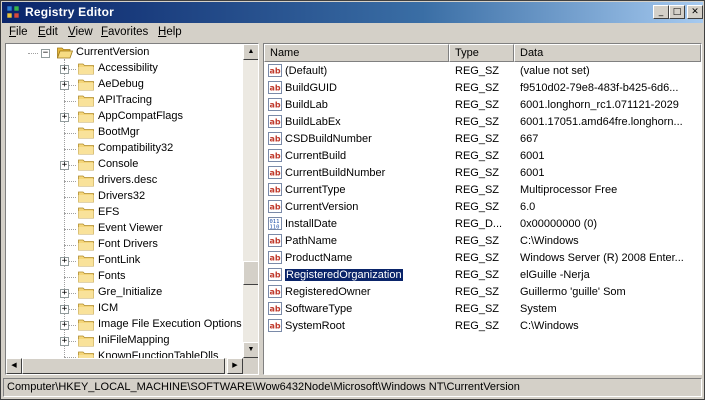 The width and height of the screenshot is (705, 400). I want to click on tree-item-label: APITracing, so click(125, 100).